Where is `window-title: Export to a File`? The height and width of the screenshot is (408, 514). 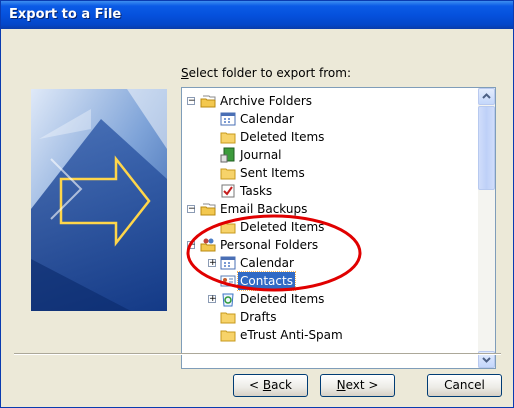
window-title: Export to a File is located at coordinates (65, 14).